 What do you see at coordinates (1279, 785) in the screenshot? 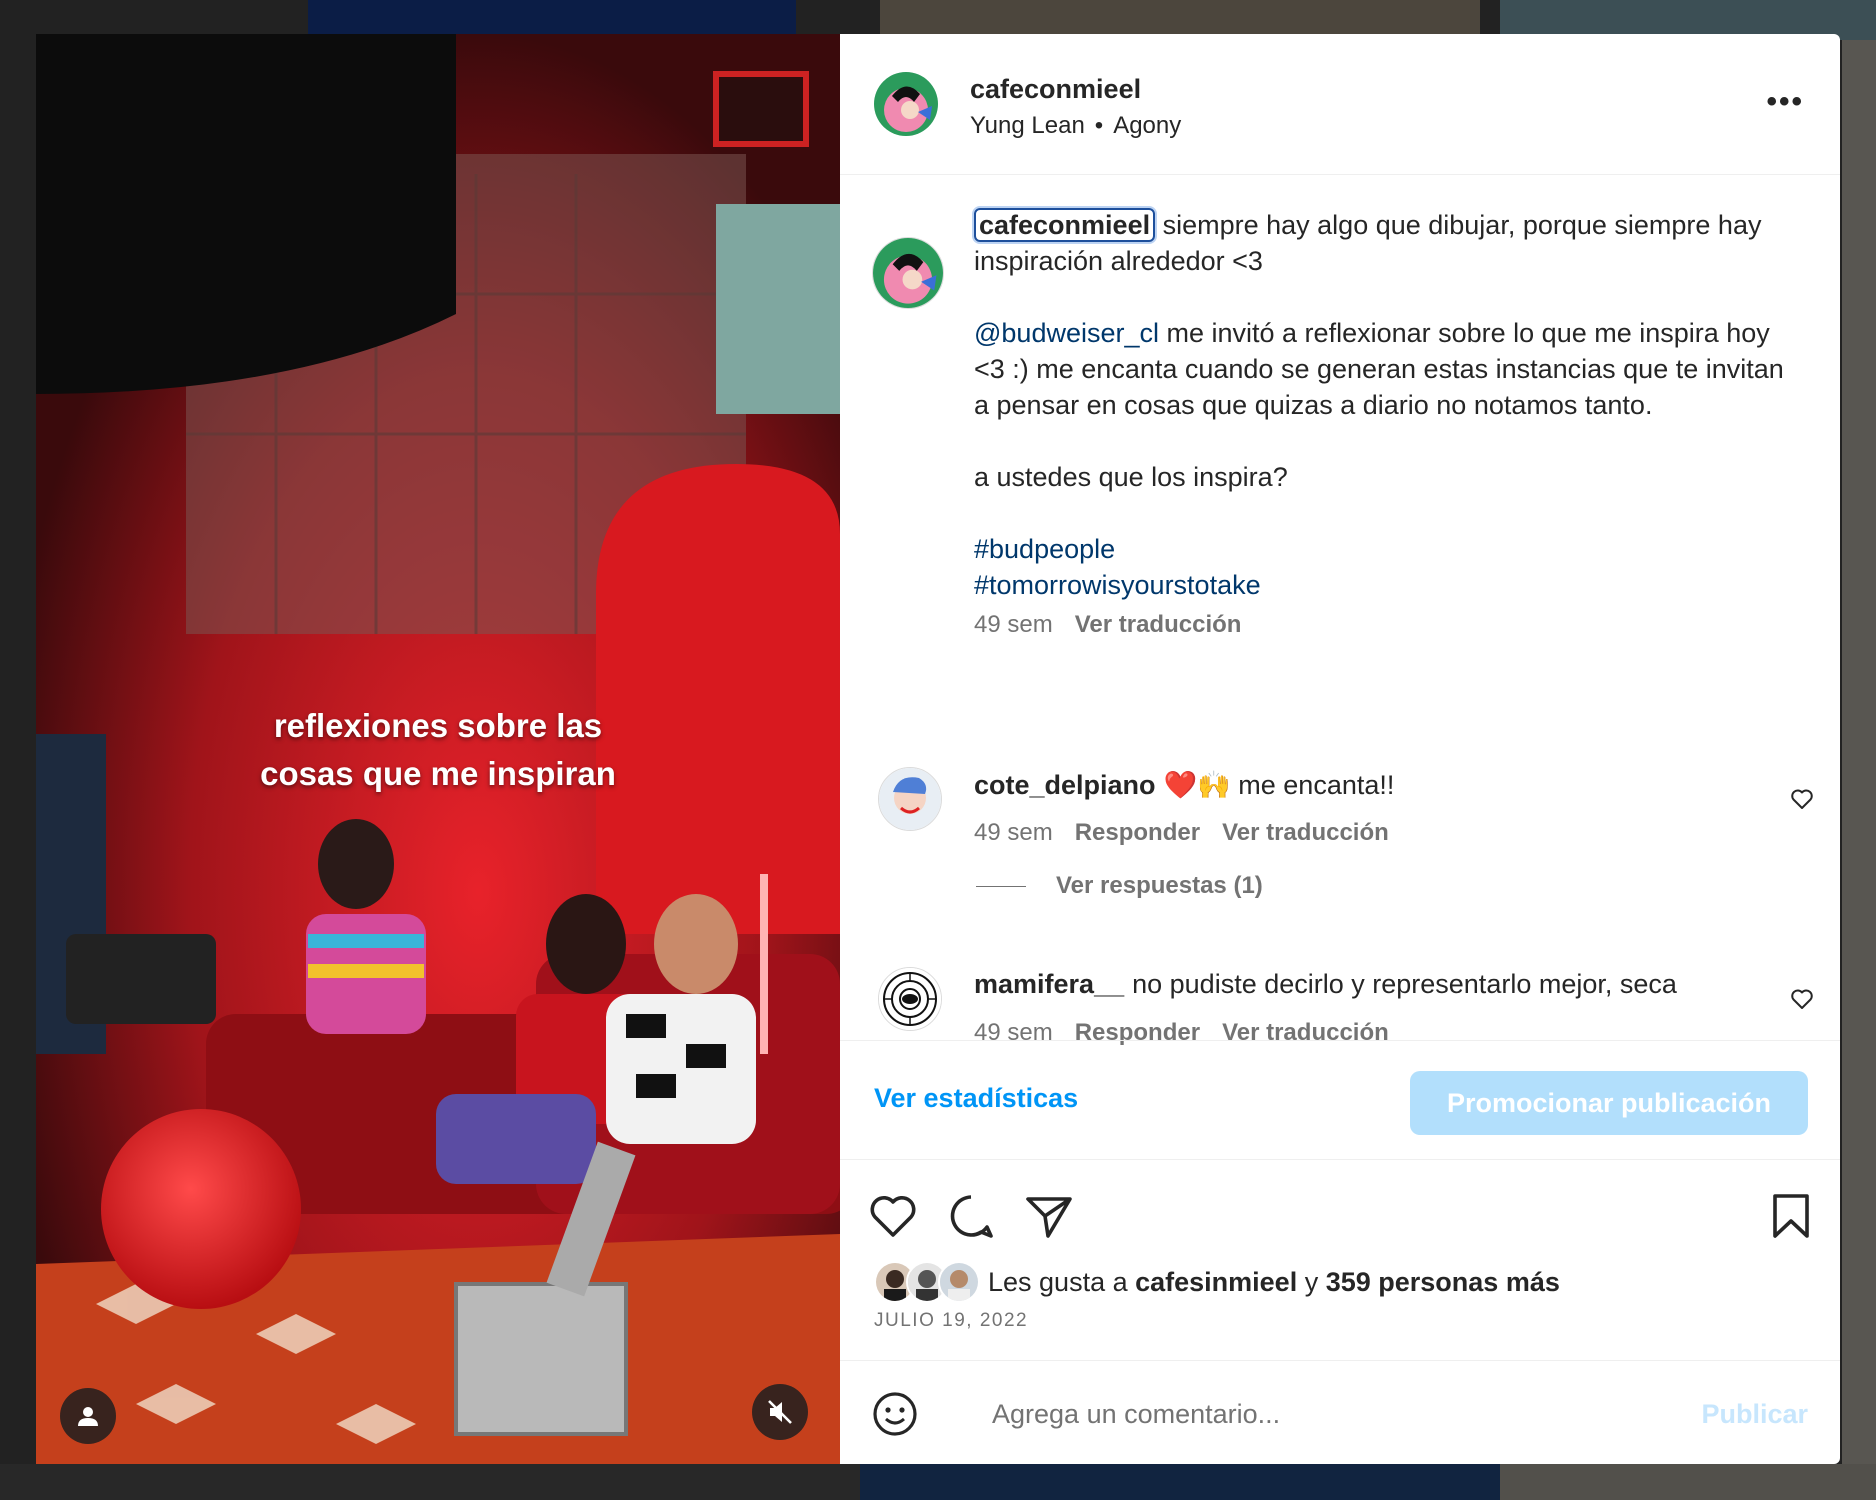
I see `comment-body: ❤️🙌 me encanta!!` at bounding box center [1279, 785].